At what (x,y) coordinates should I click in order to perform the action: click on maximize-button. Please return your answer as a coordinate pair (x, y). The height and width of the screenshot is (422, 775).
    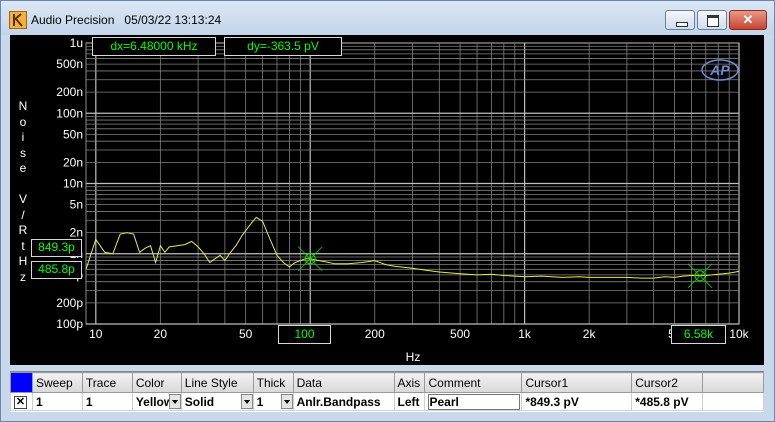
    Looking at the image, I should click on (712, 20).